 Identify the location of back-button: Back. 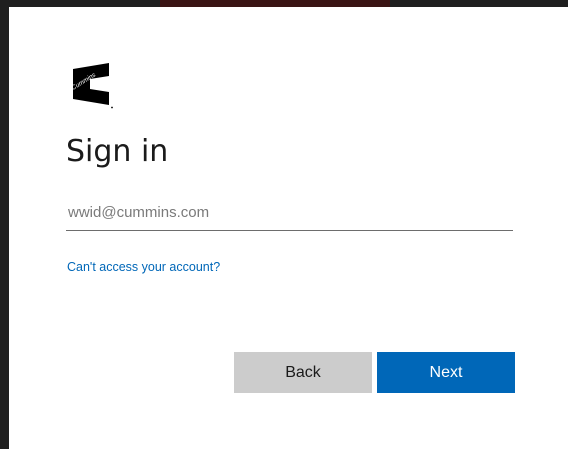
(303, 372).